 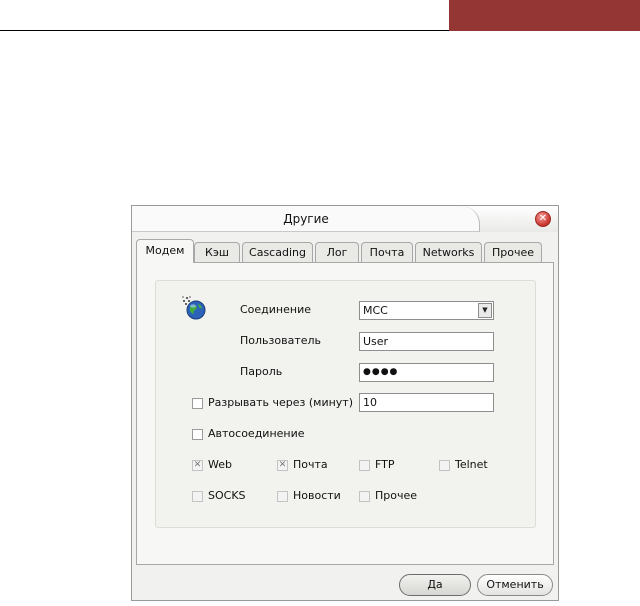 What do you see at coordinates (197, 465) in the screenshot?
I see `web-checkbox: ✕` at bounding box center [197, 465].